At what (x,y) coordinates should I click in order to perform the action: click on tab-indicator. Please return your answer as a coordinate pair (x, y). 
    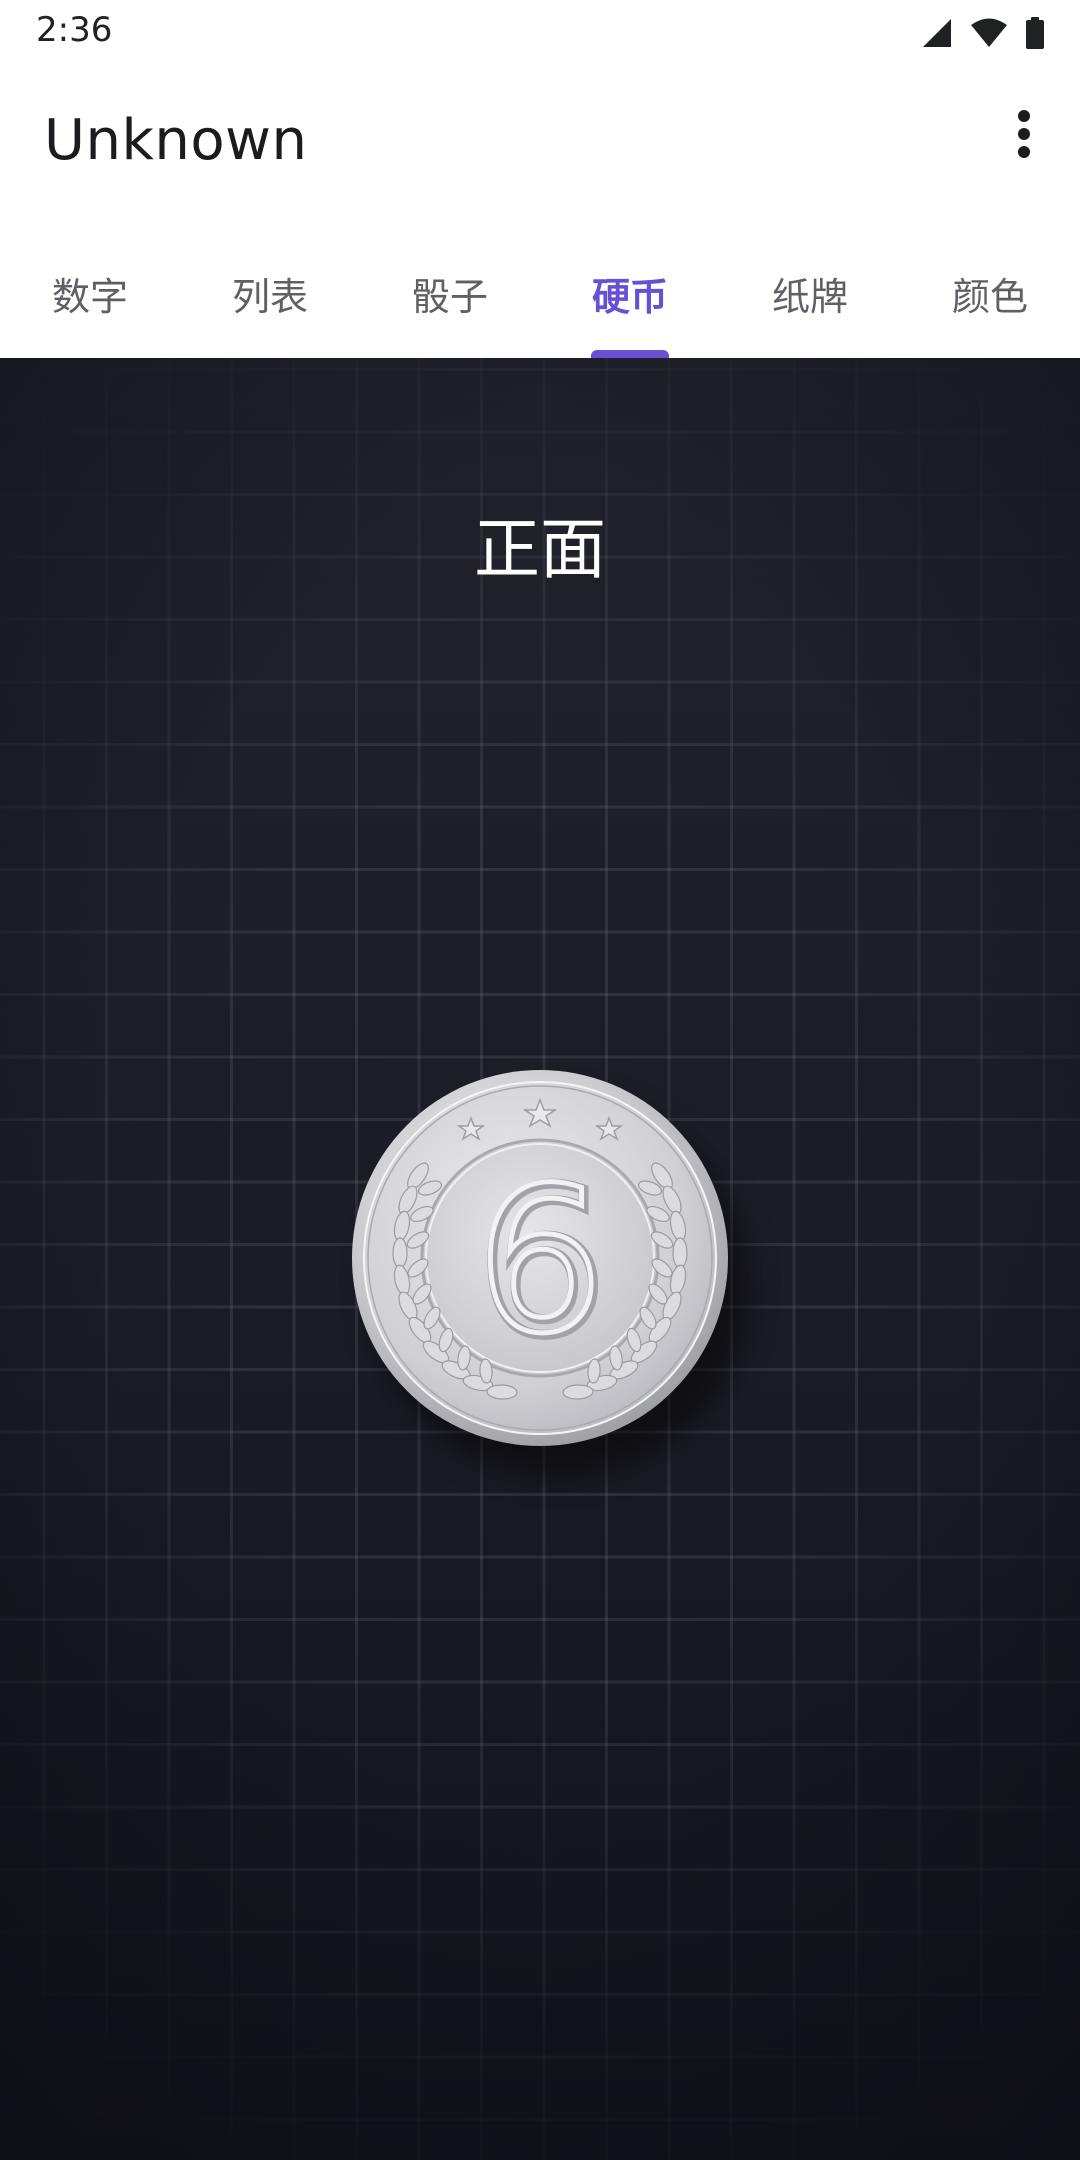
    Looking at the image, I should click on (630, 354).